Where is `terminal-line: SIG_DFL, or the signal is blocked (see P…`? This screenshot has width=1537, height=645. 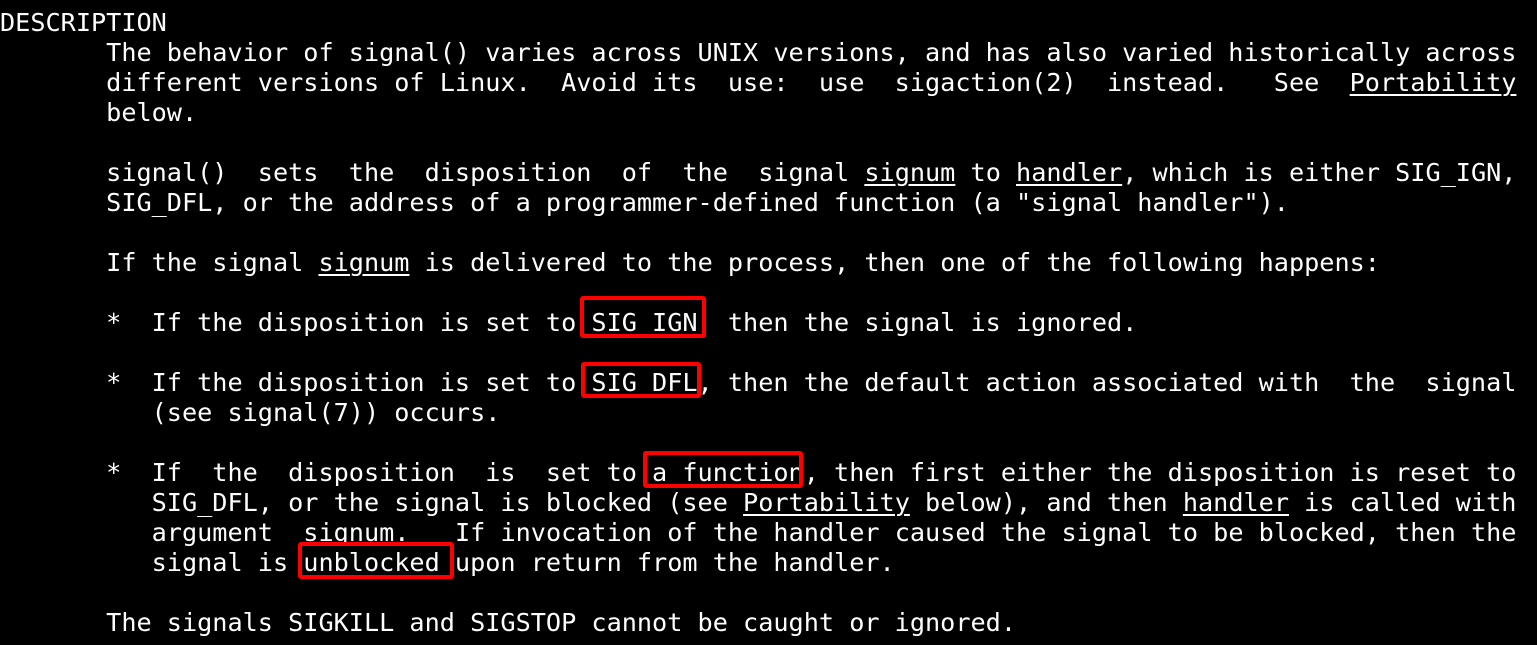
terminal-line: SIG_DFL, or the signal is blocked (see P… is located at coordinates (758, 503).